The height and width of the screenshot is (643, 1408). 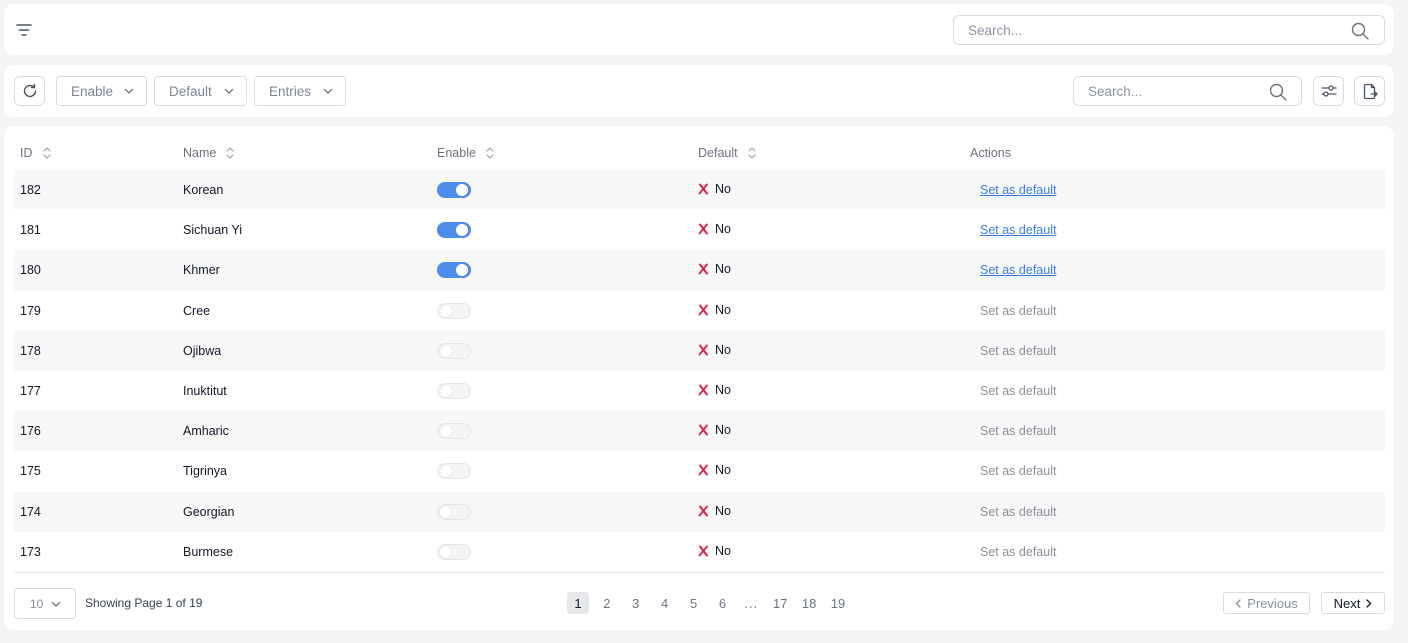 I want to click on export-button, so click(x=1369, y=91).